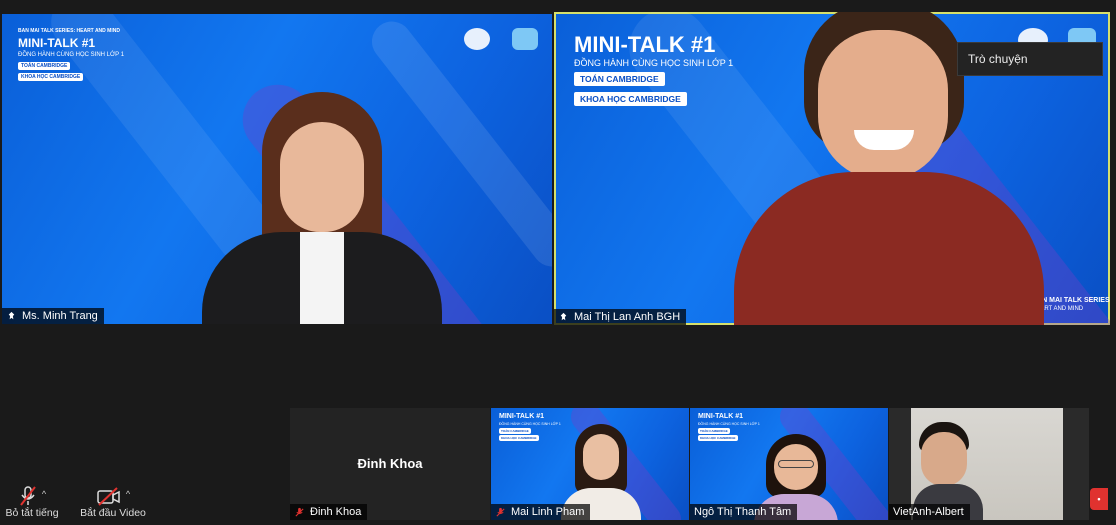 The image size is (1116, 525). I want to click on participant-name: VietAnh-Albert, so click(928, 512).